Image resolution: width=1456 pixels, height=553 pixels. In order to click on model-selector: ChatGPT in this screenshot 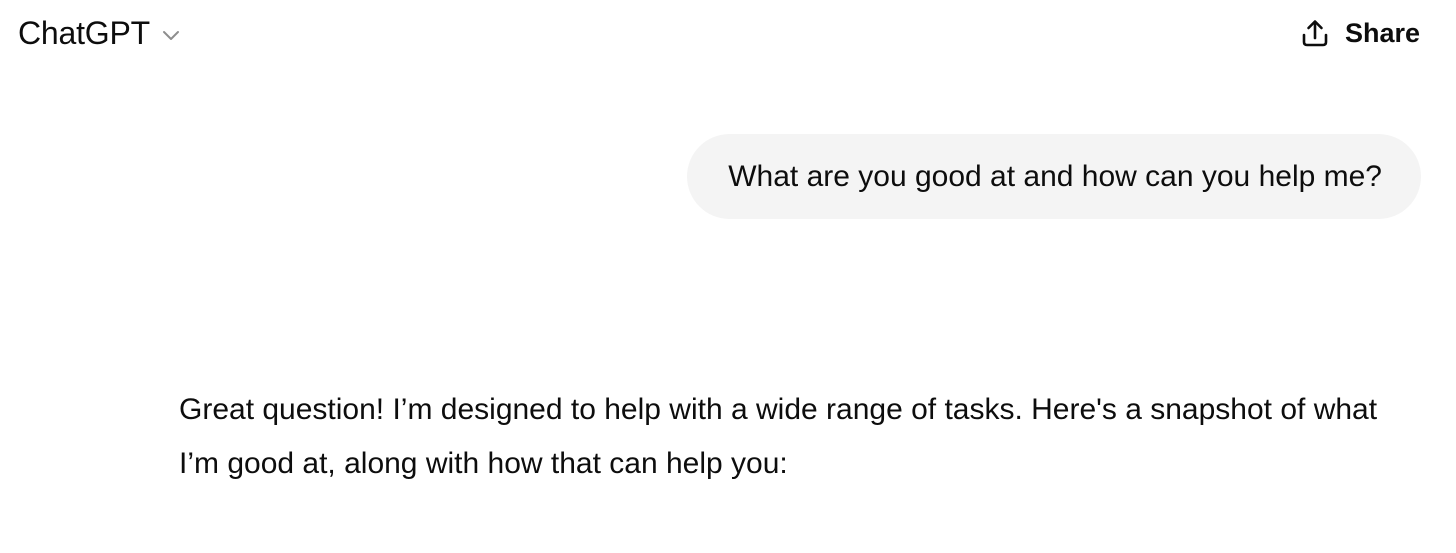, I will do `click(100, 33)`.